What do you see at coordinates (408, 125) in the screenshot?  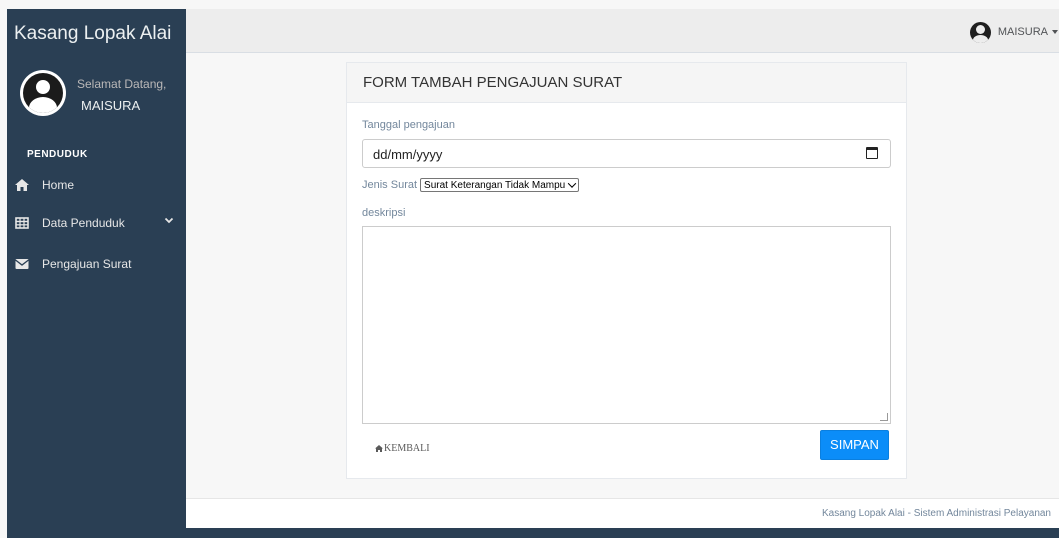 I see `date-label: Tanggal pengajuan` at bounding box center [408, 125].